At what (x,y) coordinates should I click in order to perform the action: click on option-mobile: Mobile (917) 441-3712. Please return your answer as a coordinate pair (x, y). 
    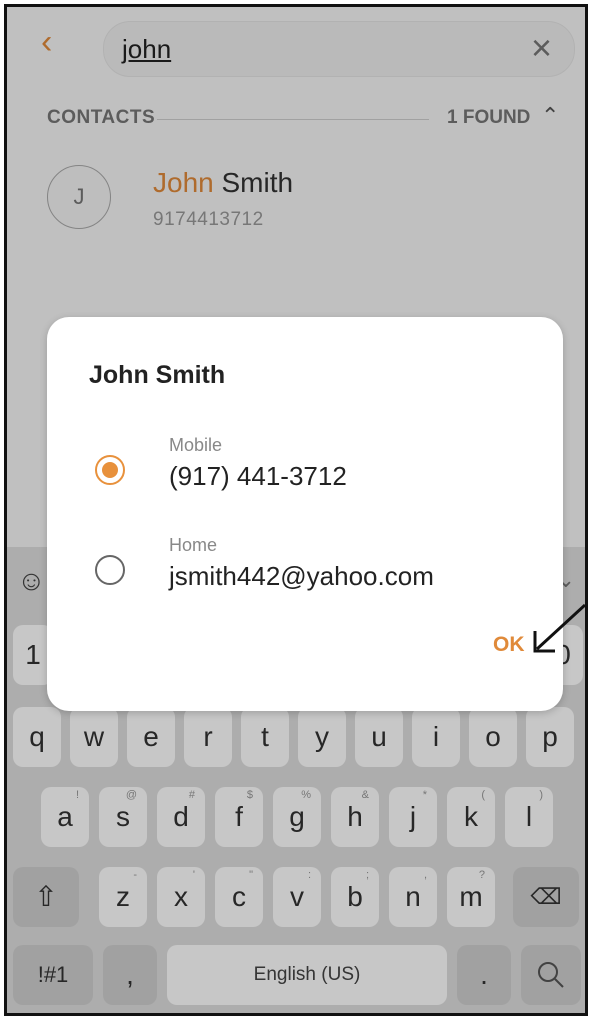
    Looking at the image, I should click on (305, 485).